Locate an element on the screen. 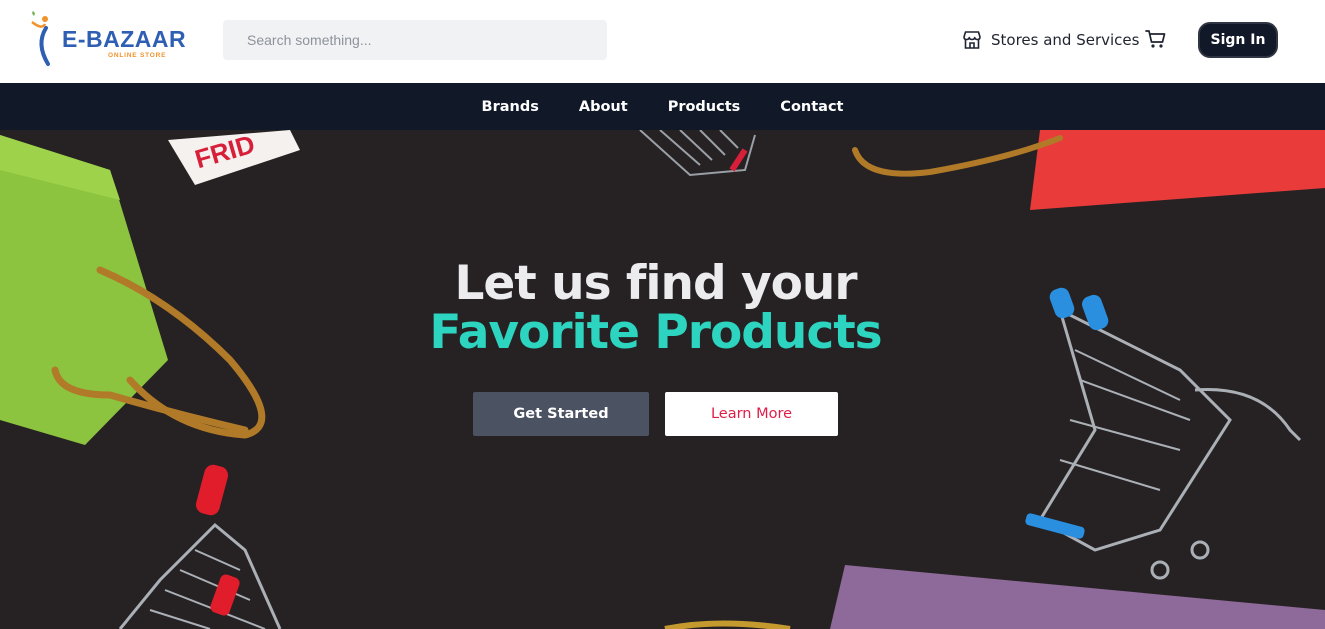  main-nav: Brands About Products Contact is located at coordinates (662, 106).